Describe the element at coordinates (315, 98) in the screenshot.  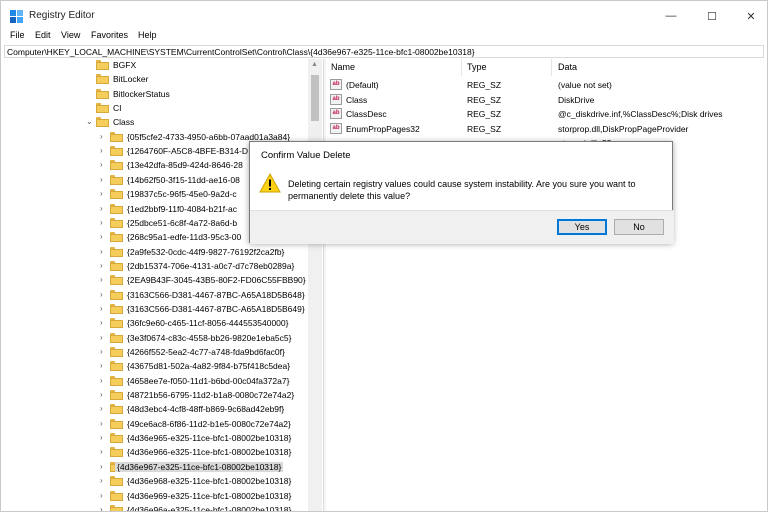
I see `scrollbar-thumb` at that location.